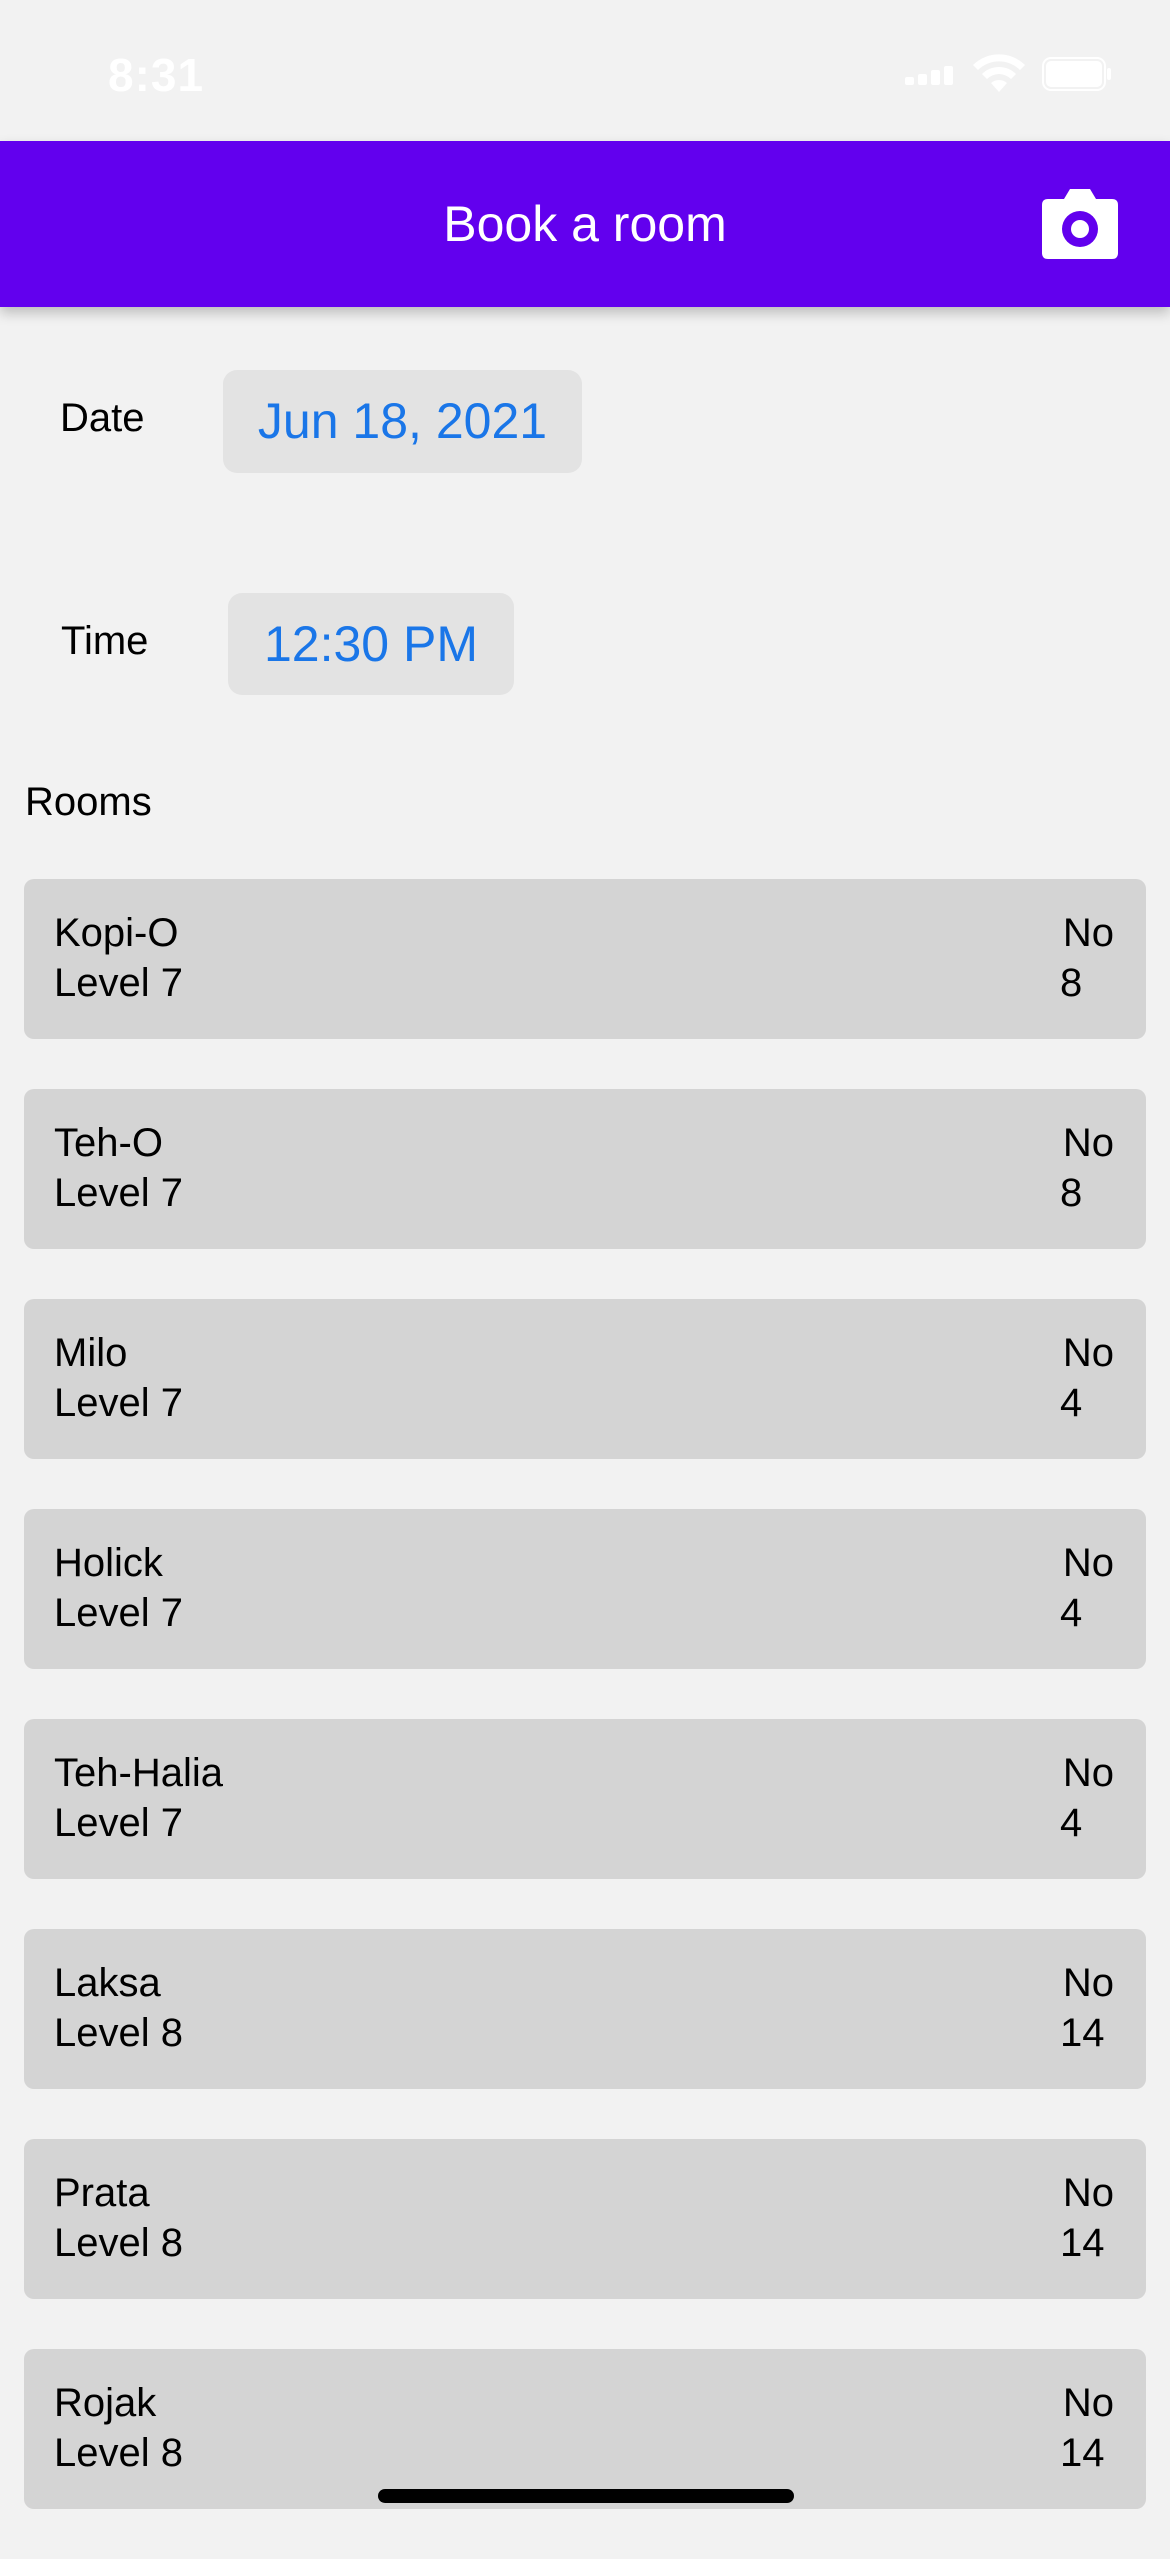 The height and width of the screenshot is (2559, 1170). What do you see at coordinates (91, 1353) in the screenshot?
I see `room-name: Milo` at bounding box center [91, 1353].